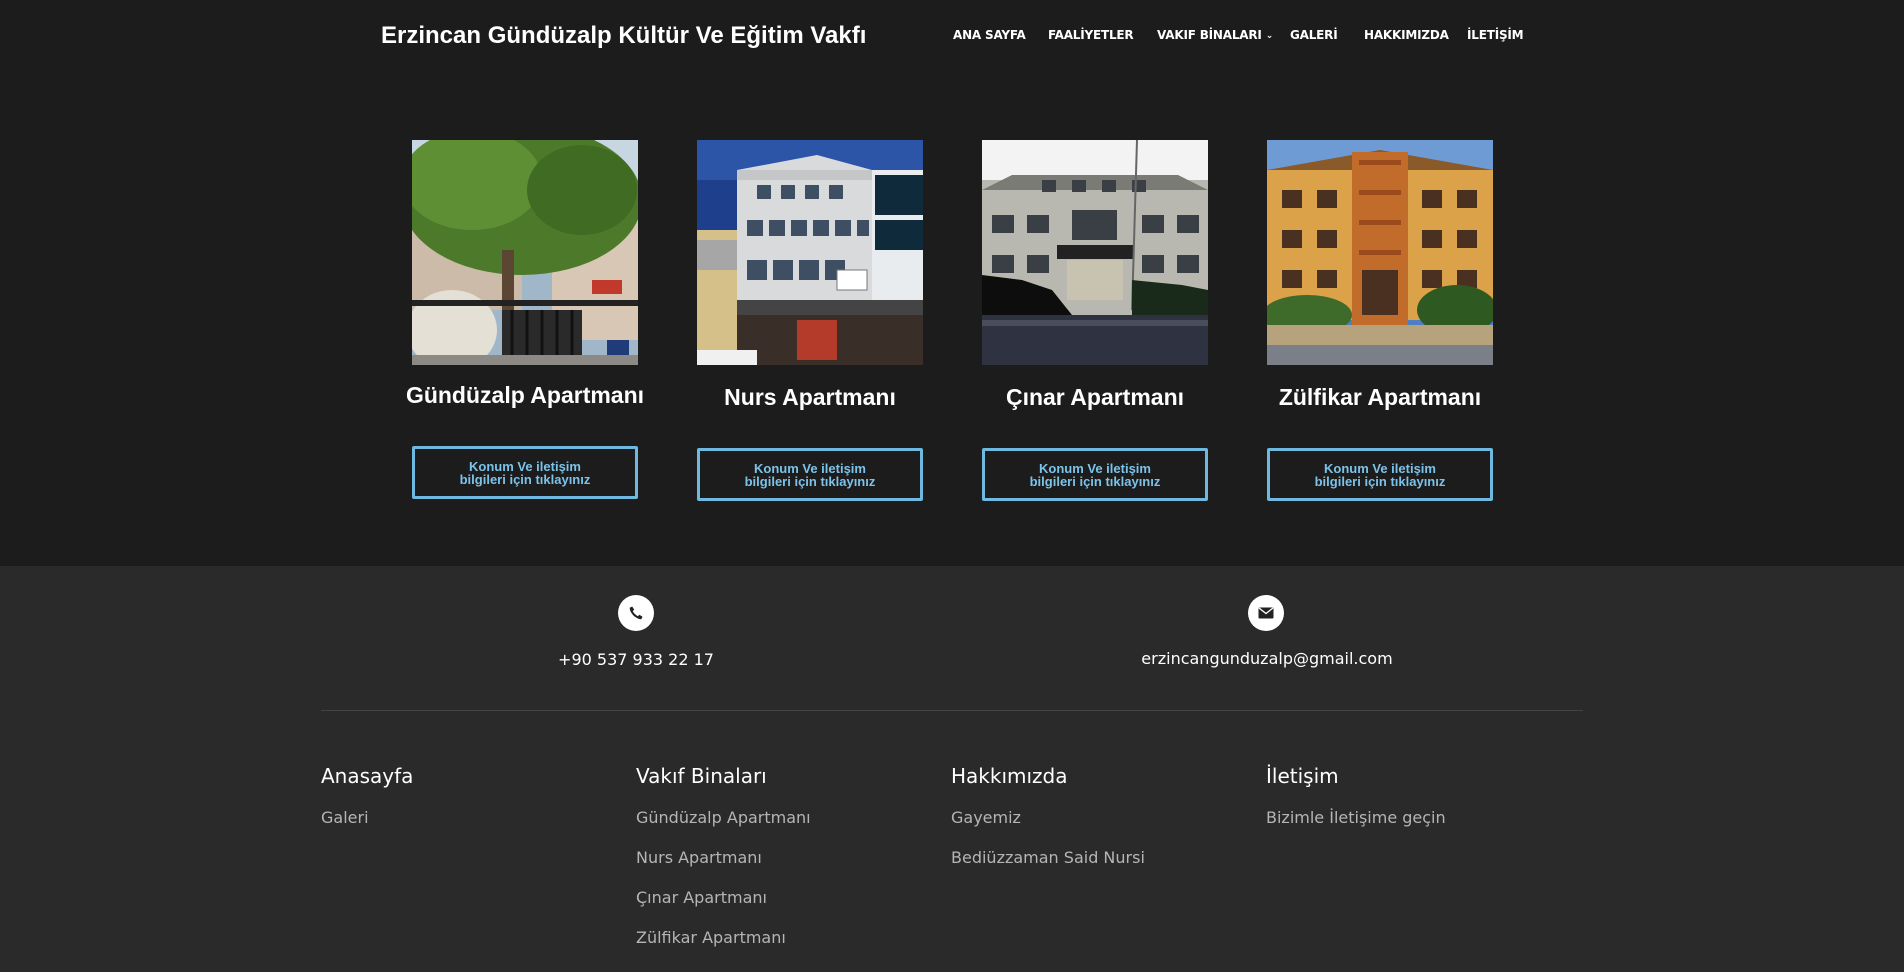 This screenshot has width=1904, height=972. What do you see at coordinates (1416, 776) in the screenshot?
I see `footer-column-title: İletişim` at bounding box center [1416, 776].